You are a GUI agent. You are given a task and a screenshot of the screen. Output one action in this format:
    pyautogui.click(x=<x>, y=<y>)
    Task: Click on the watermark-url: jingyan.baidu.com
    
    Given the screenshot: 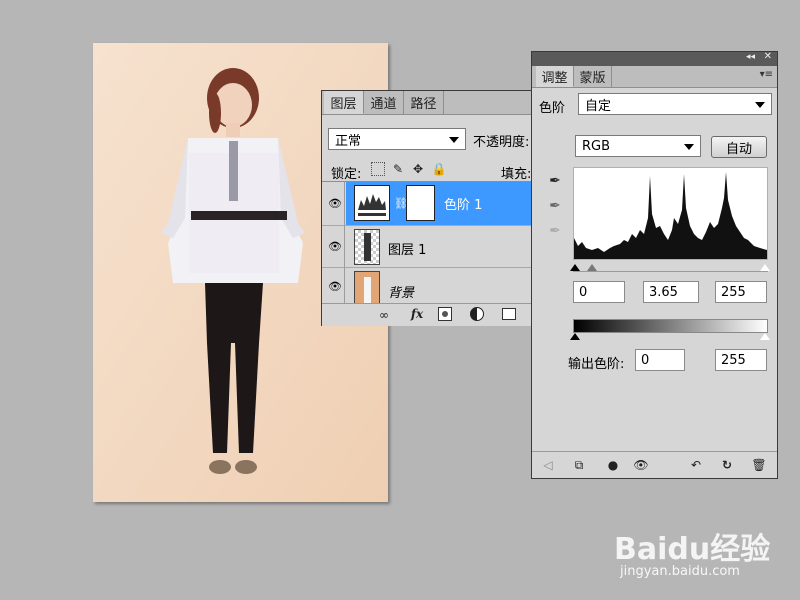 What is the action you would take?
    pyautogui.click(x=680, y=571)
    